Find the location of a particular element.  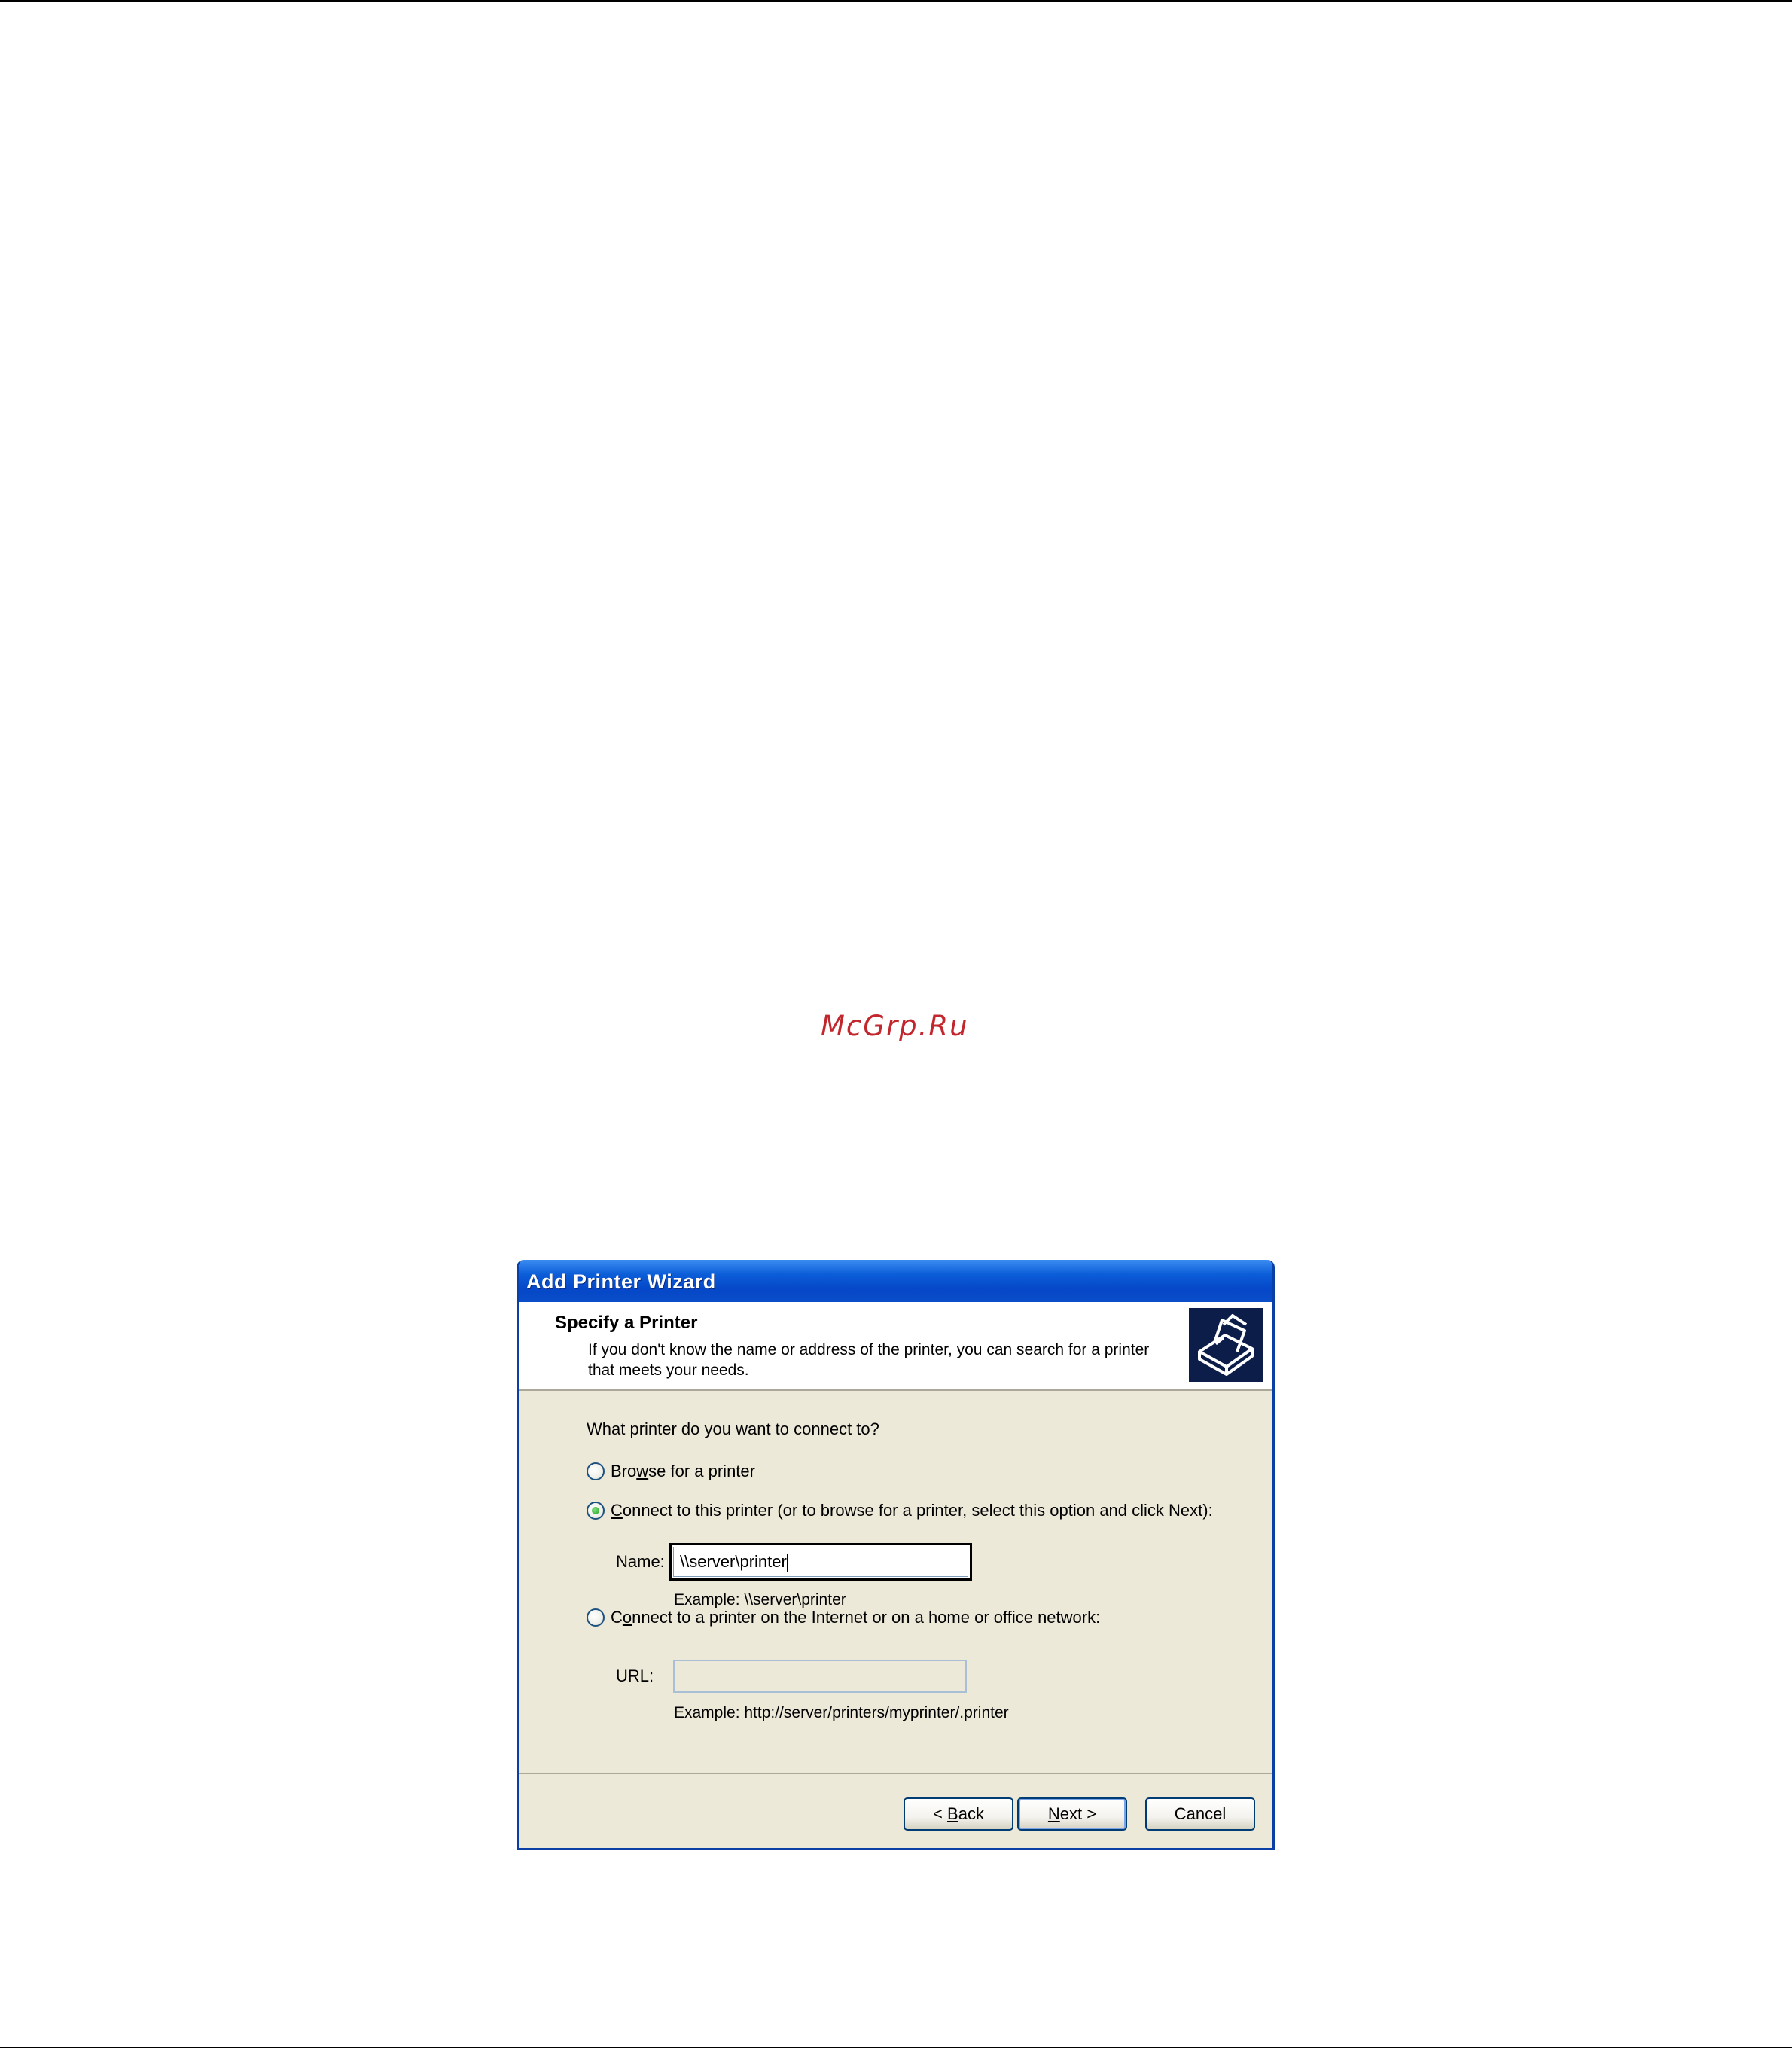

connect-radio is located at coordinates (596, 1511).